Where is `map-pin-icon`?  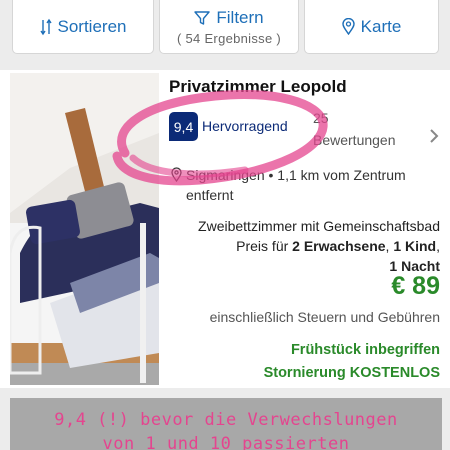
map-pin-icon is located at coordinates (348, 26).